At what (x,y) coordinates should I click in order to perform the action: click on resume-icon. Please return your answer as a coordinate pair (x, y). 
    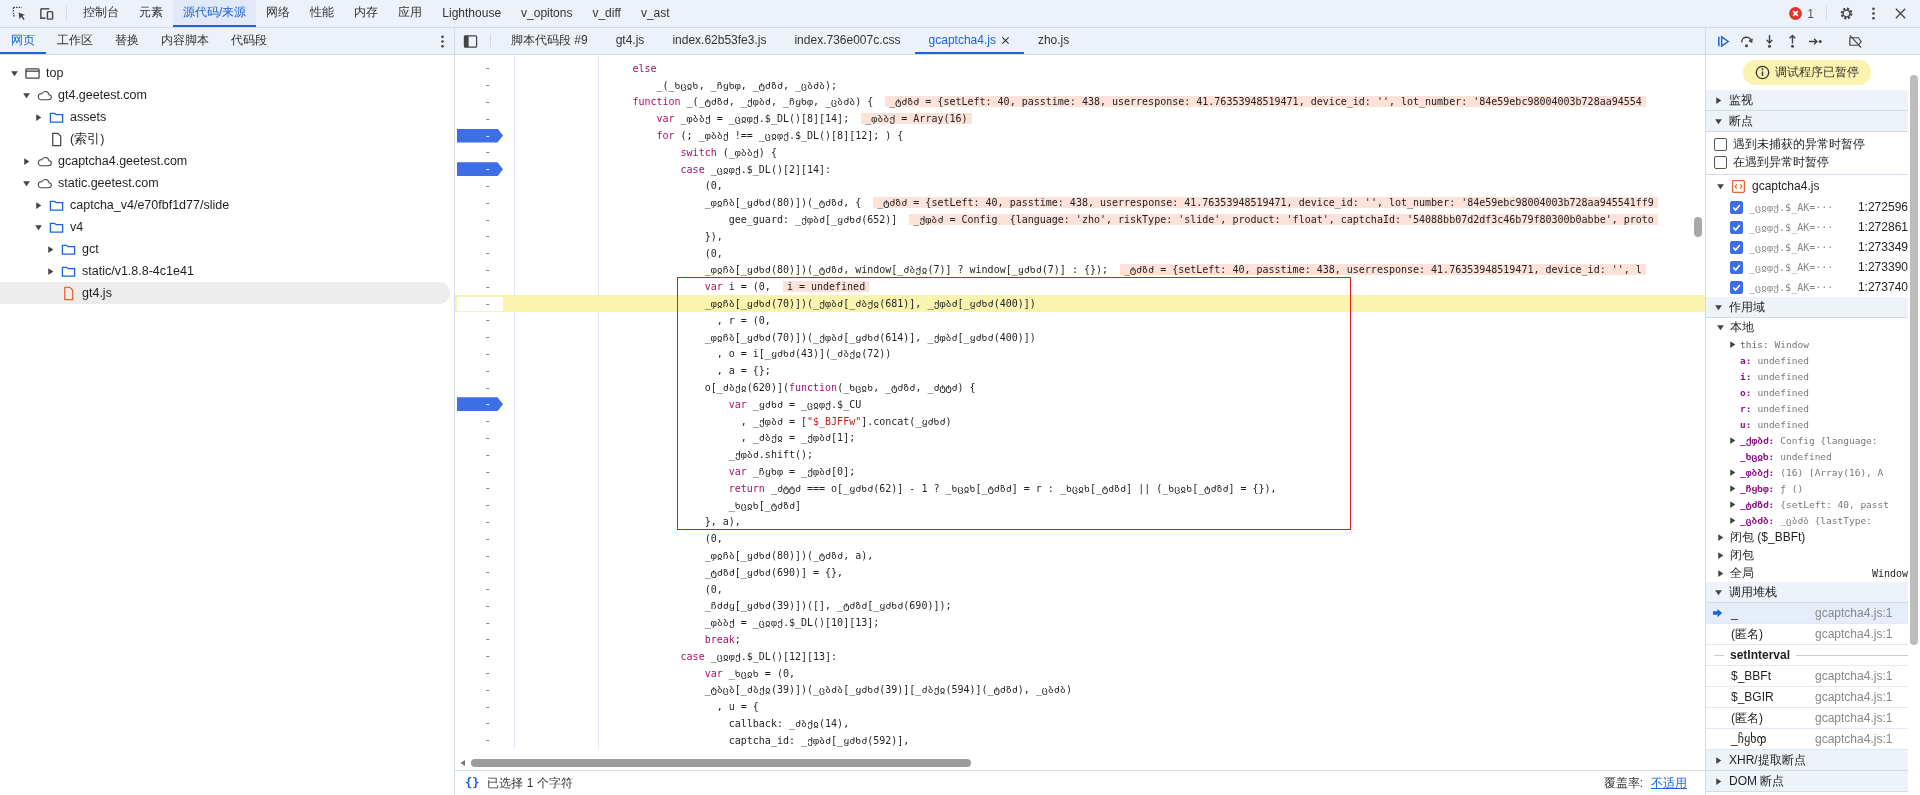
    Looking at the image, I should click on (1723, 41).